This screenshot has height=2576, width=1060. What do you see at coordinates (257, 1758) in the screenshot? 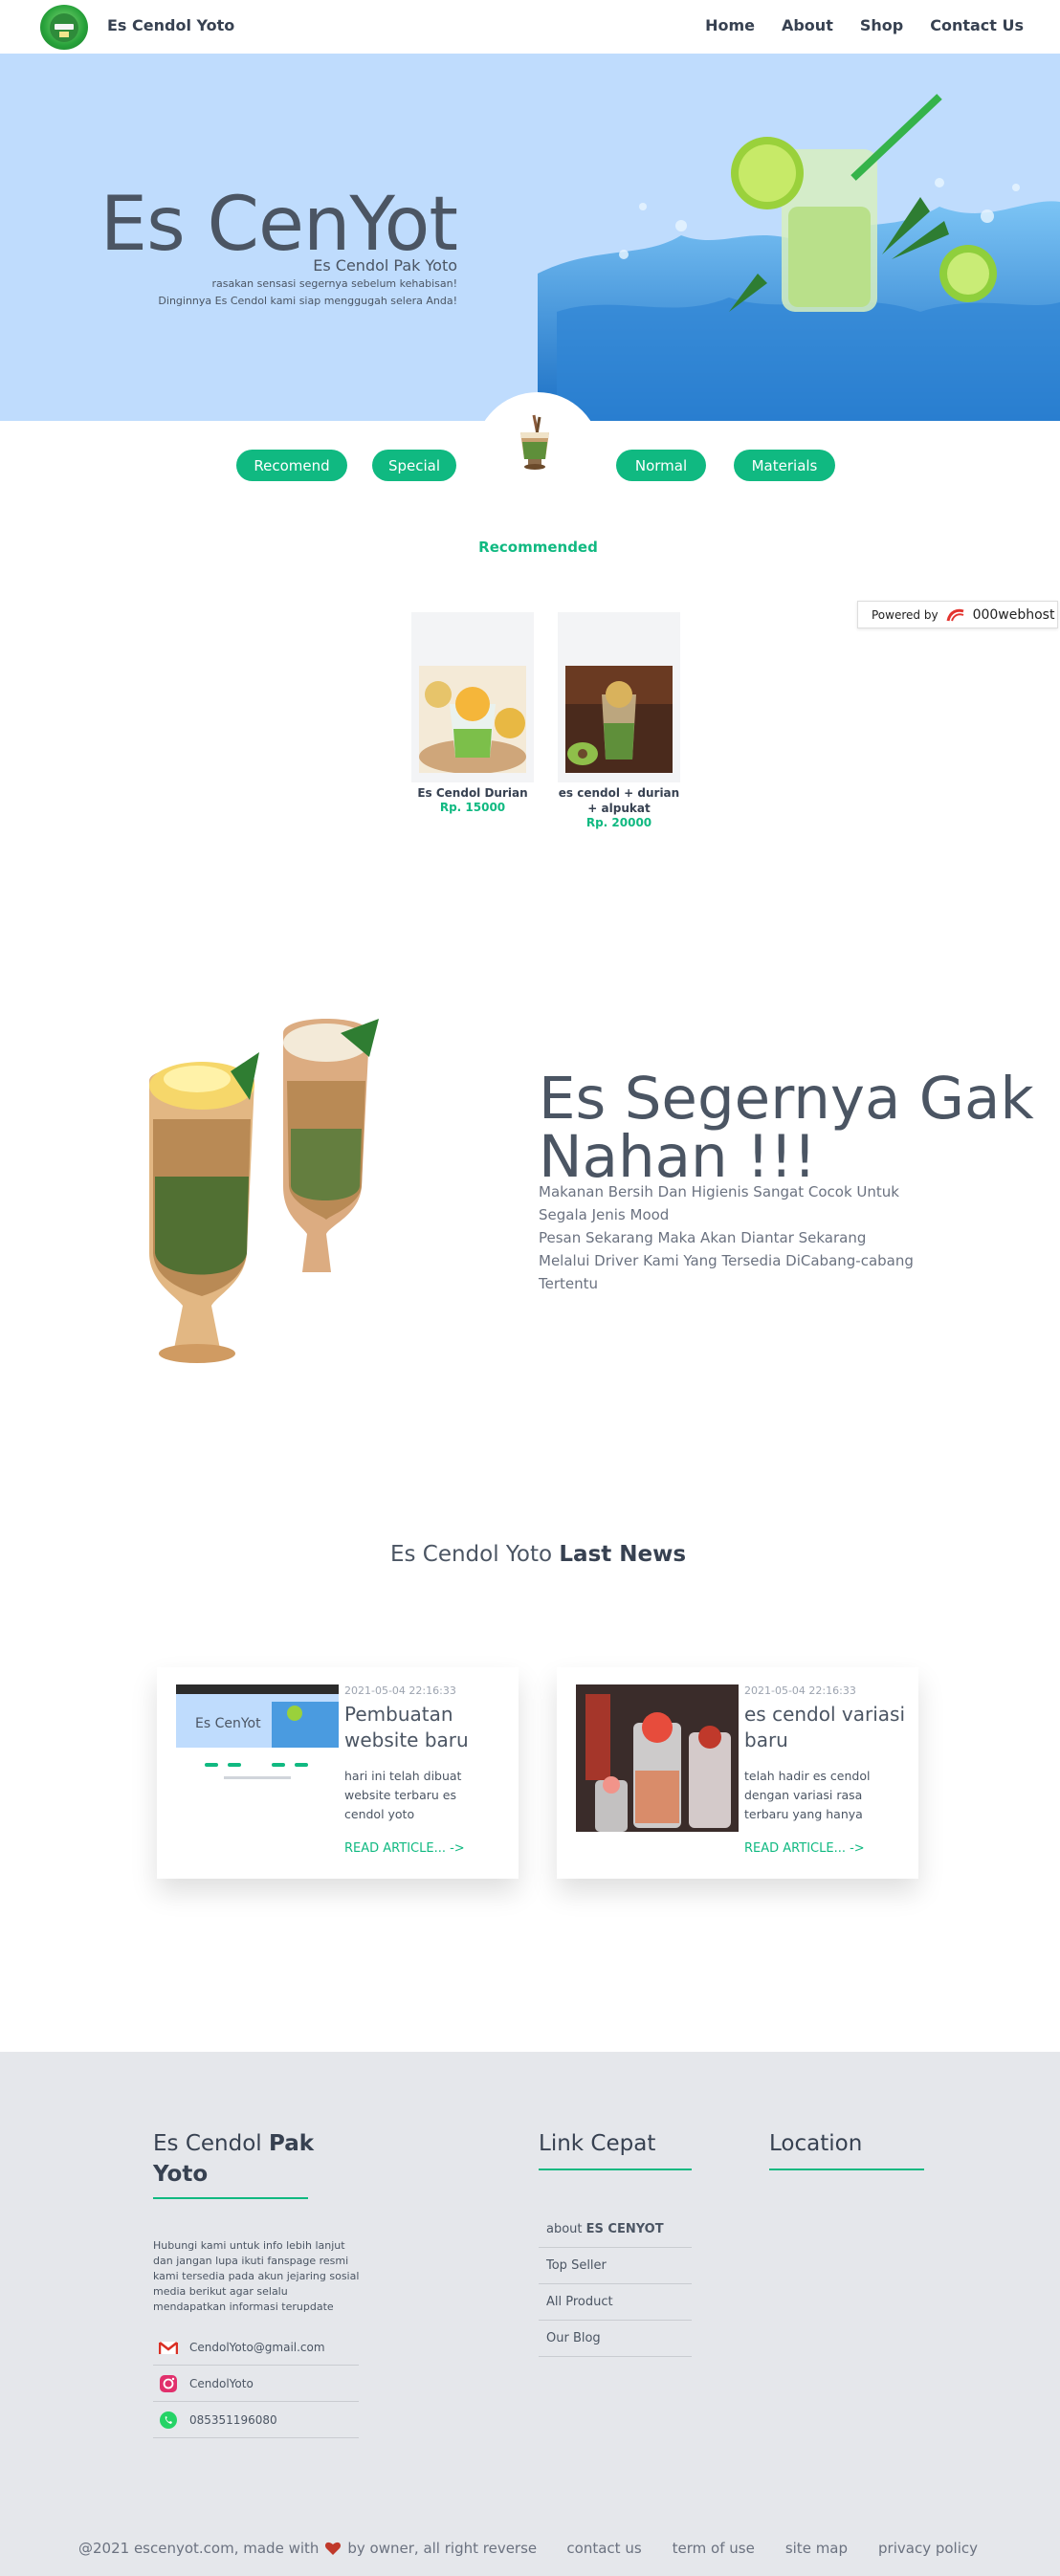
I see `article-thumbnail: Es CenYot` at bounding box center [257, 1758].